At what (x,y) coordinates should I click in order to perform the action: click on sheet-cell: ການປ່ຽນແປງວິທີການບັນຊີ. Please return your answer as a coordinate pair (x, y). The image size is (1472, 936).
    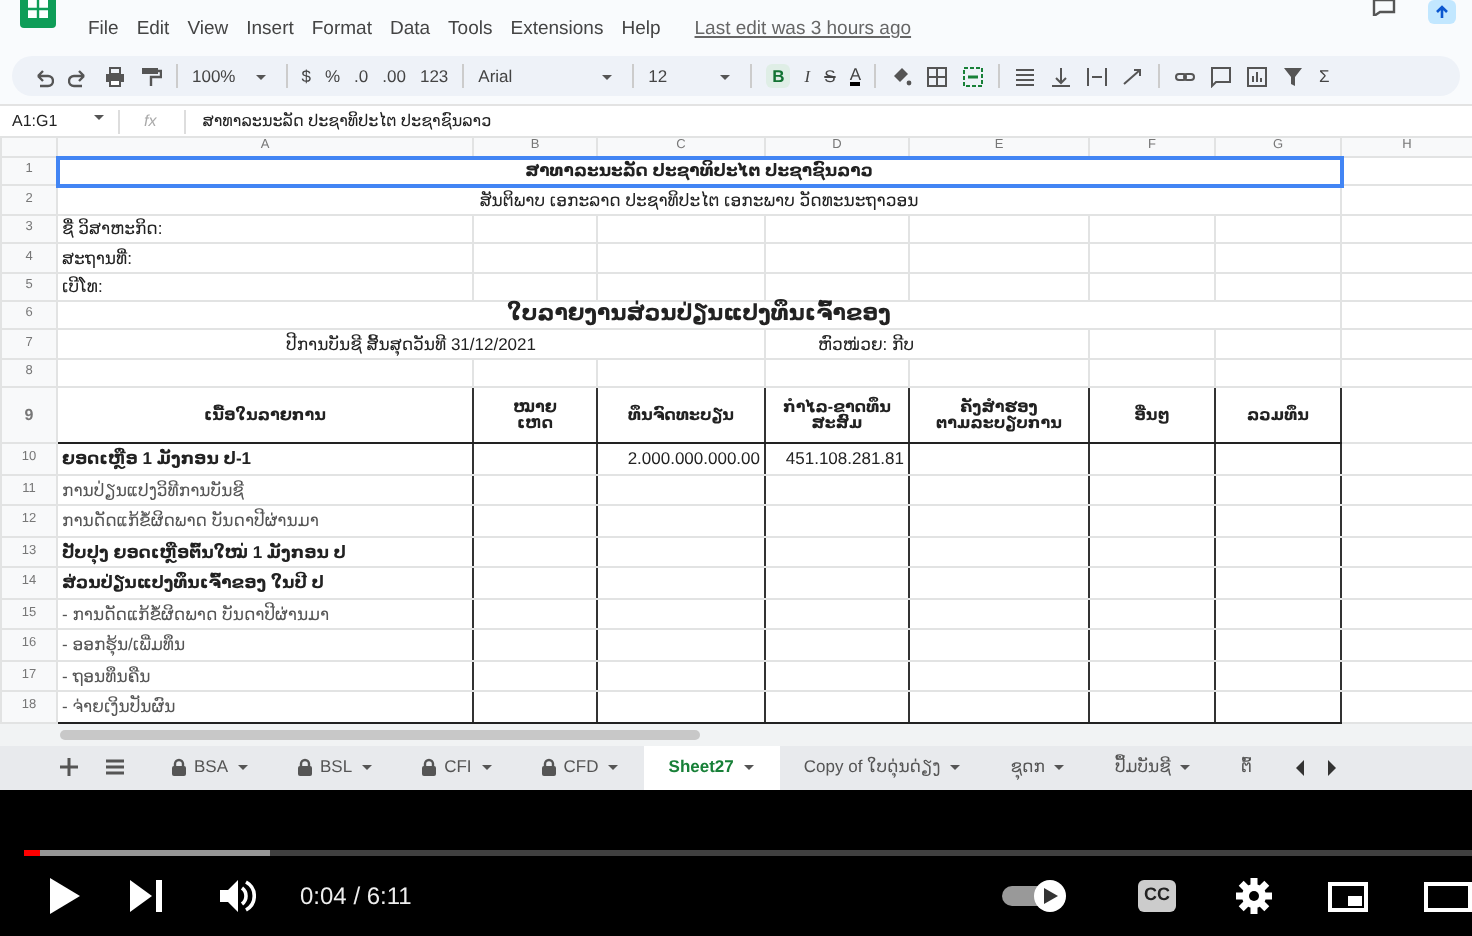
    Looking at the image, I should click on (265, 490).